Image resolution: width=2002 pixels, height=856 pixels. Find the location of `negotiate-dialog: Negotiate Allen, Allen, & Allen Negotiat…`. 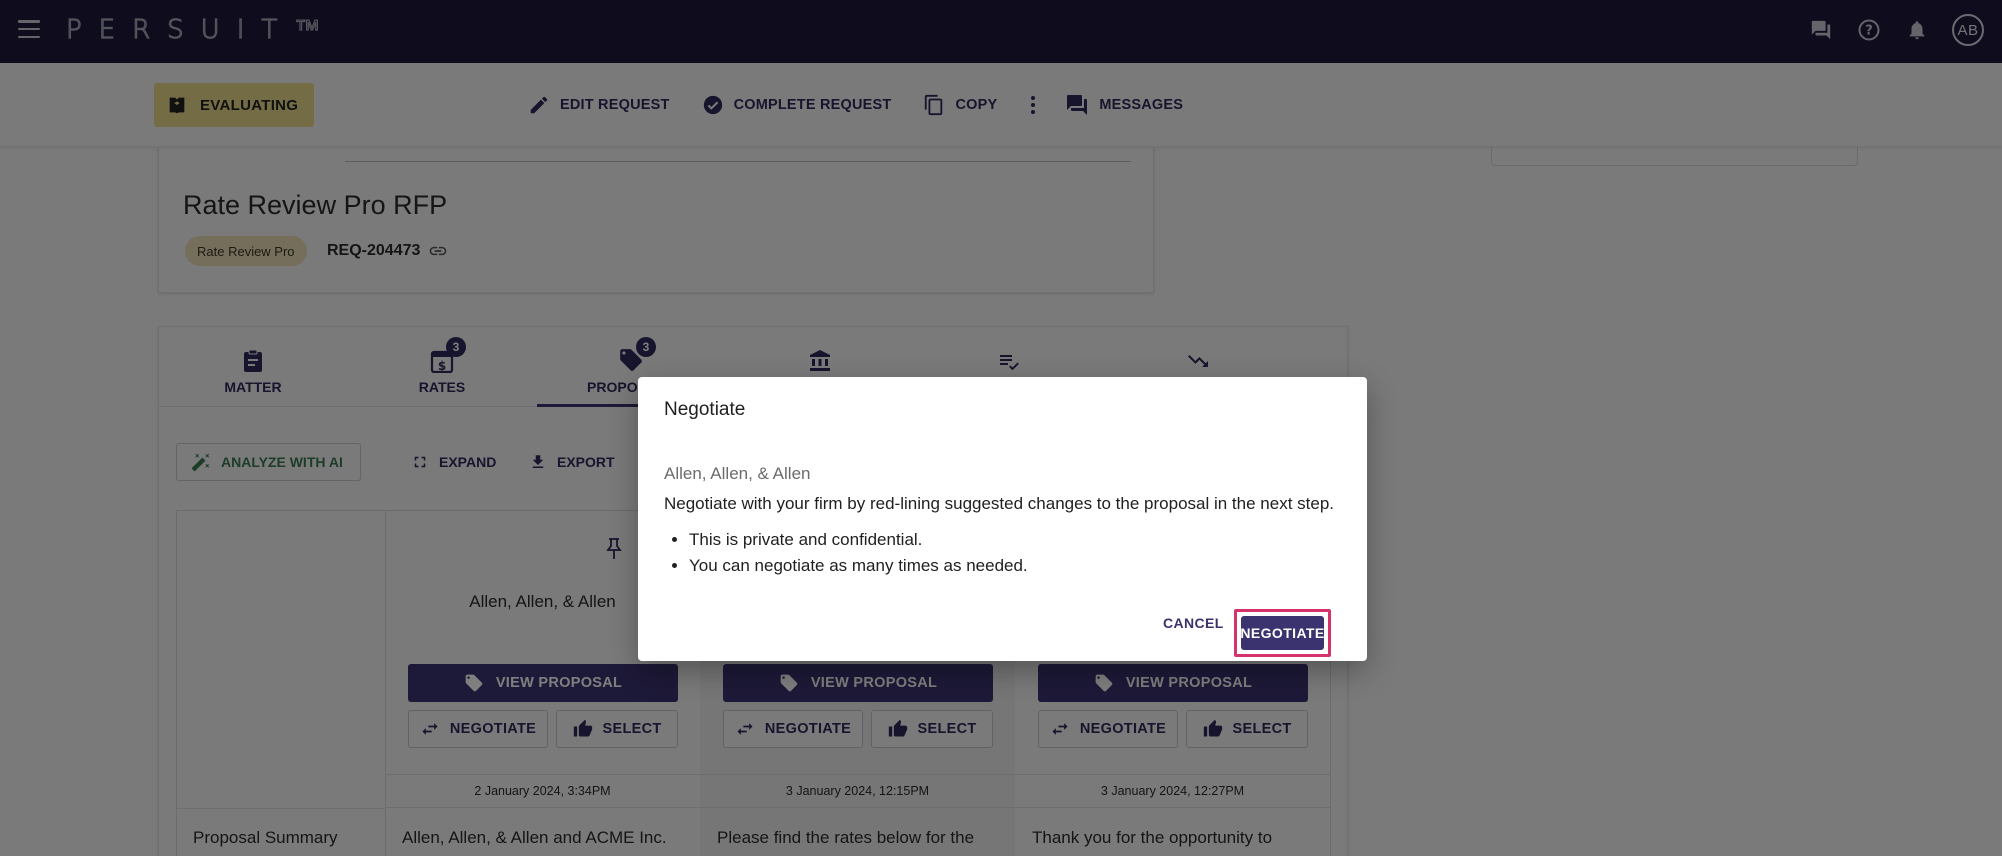

negotiate-dialog: Negotiate Allen, Allen, & Allen Negotiat… is located at coordinates (1002, 519).